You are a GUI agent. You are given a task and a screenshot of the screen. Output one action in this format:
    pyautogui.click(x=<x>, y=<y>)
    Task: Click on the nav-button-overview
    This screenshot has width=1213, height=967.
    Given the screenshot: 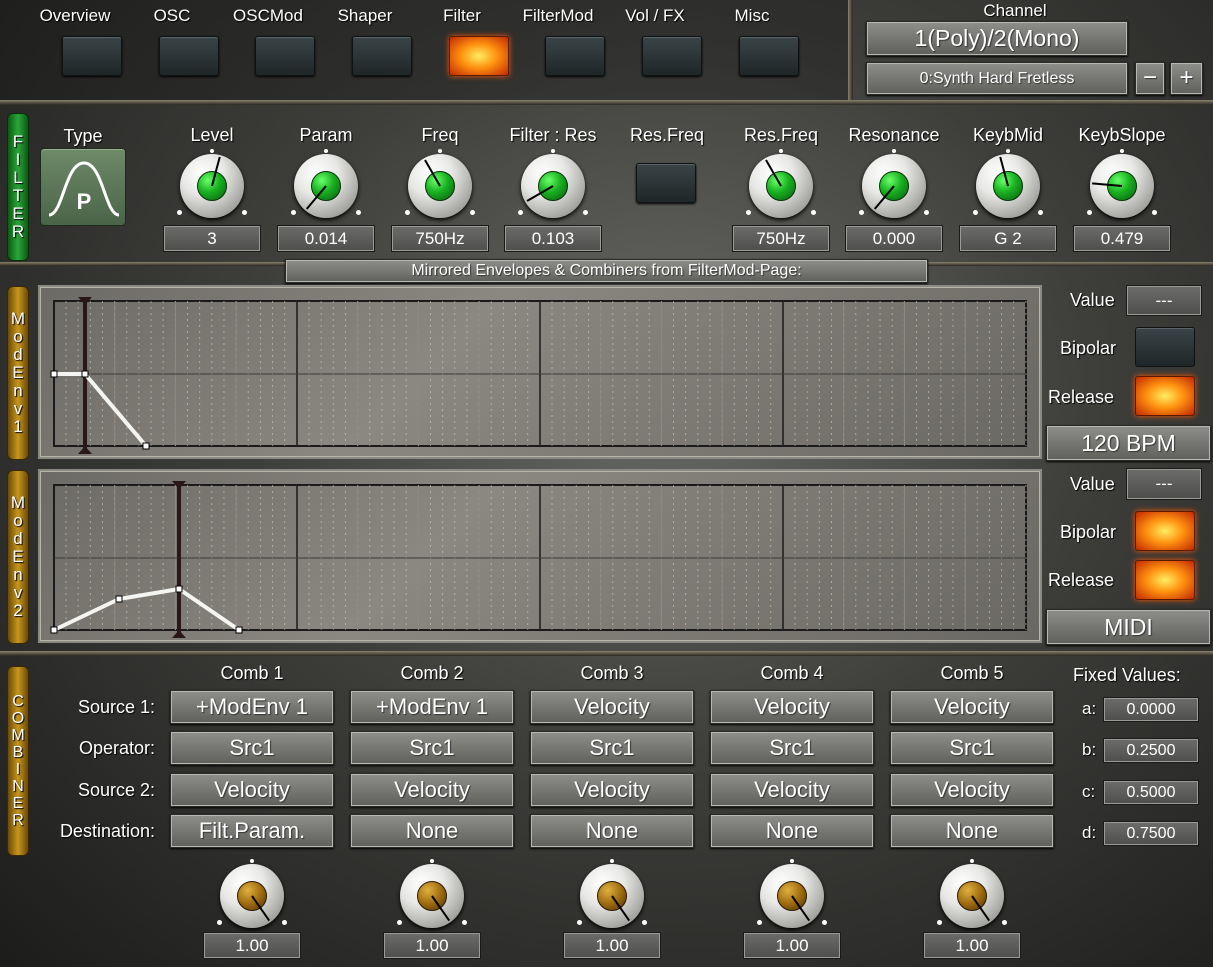 What is the action you would take?
    pyautogui.click(x=92, y=56)
    